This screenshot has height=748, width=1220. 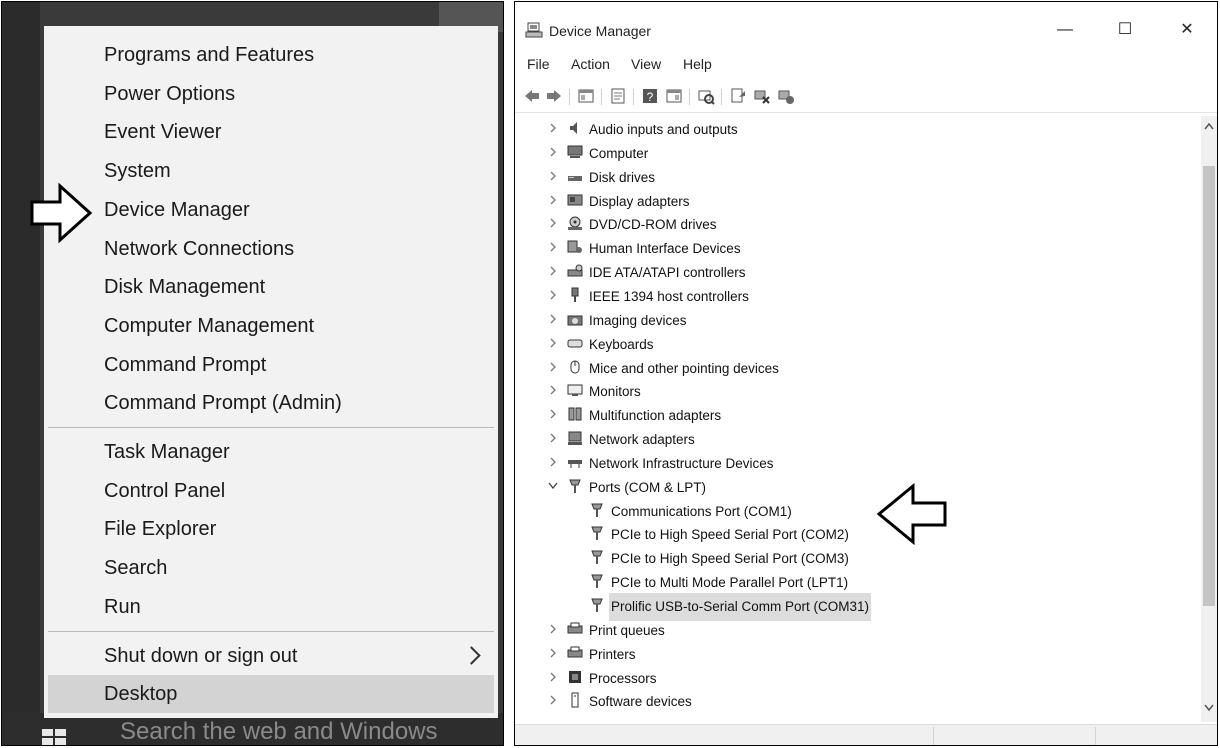 What do you see at coordinates (590, 64) in the screenshot?
I see `menu-action: Action` at bounding box center [590, 64].